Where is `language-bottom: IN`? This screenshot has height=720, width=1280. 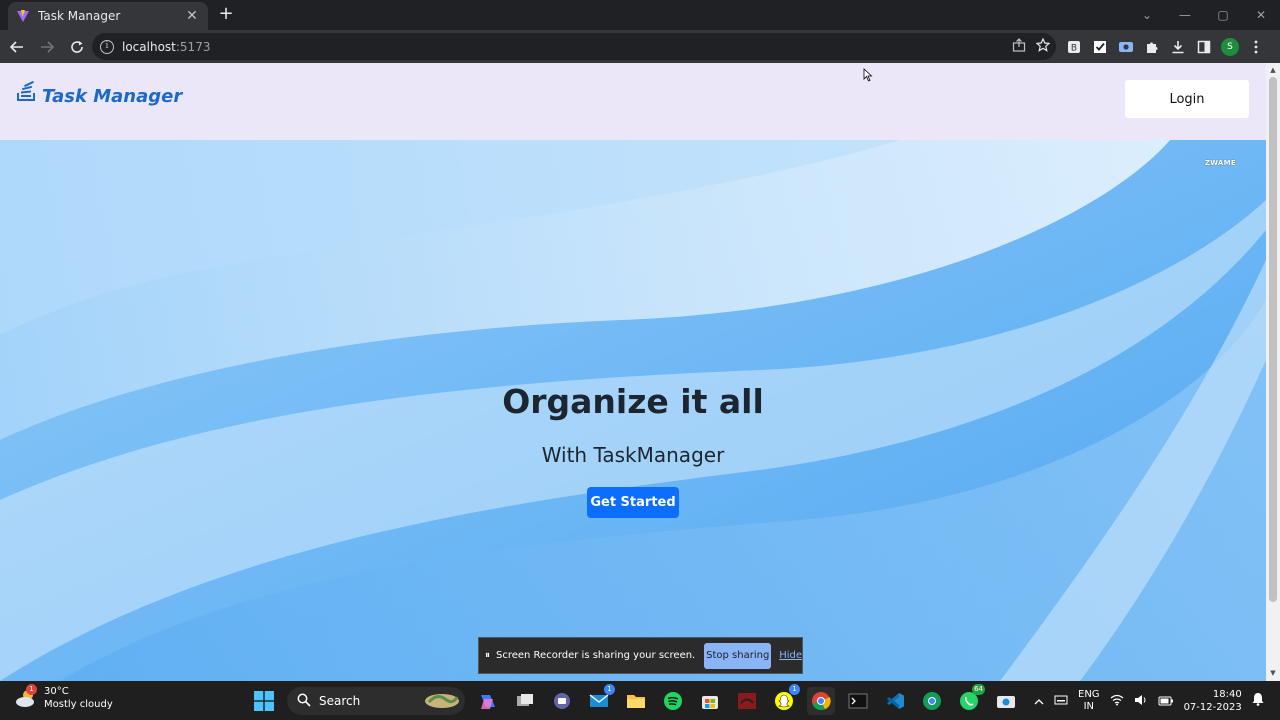
language-bottom: IN is located at coordinates (1088, 706).